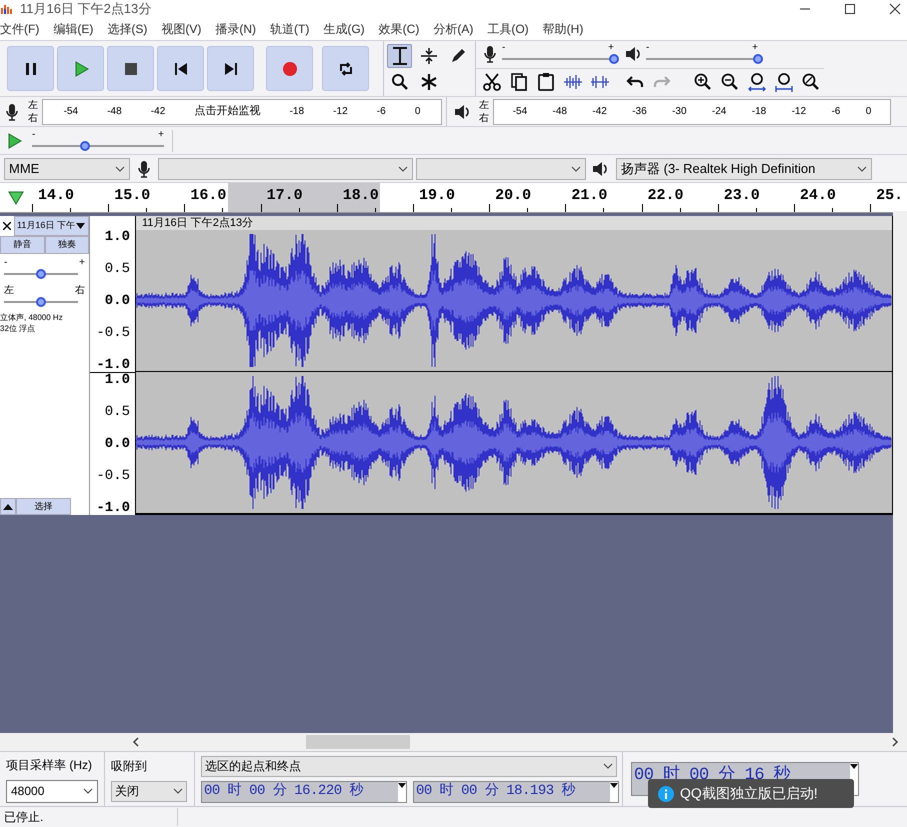  I want to click on track-info-text: 32位 浮点, so click(18, 328).